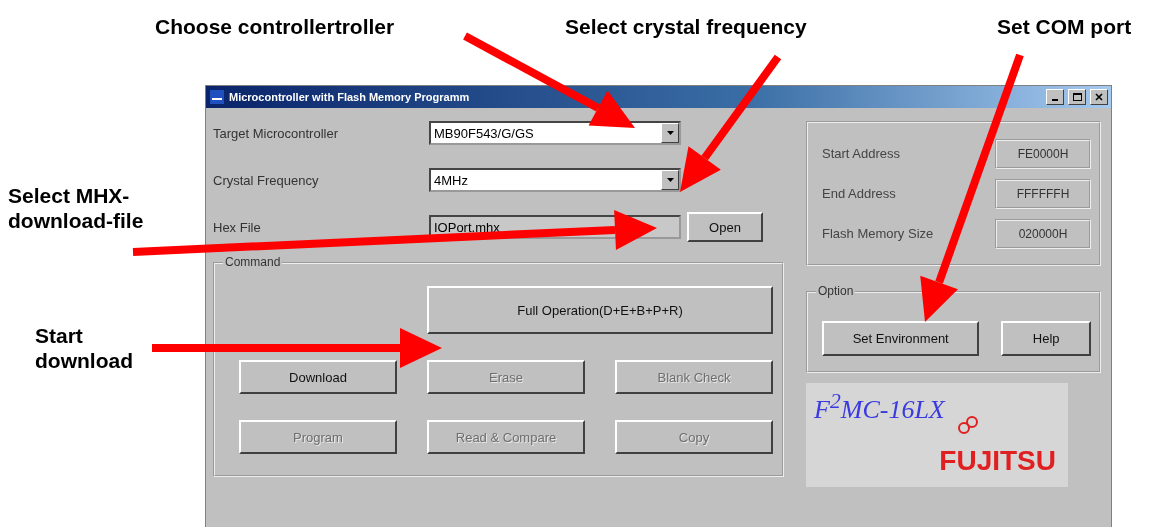 This screenshot has height=527, width=1173. Describe the element at coordinates (76, 208) in the screenshot. I see `annotation-label: Select MHX- download-file` at that location.